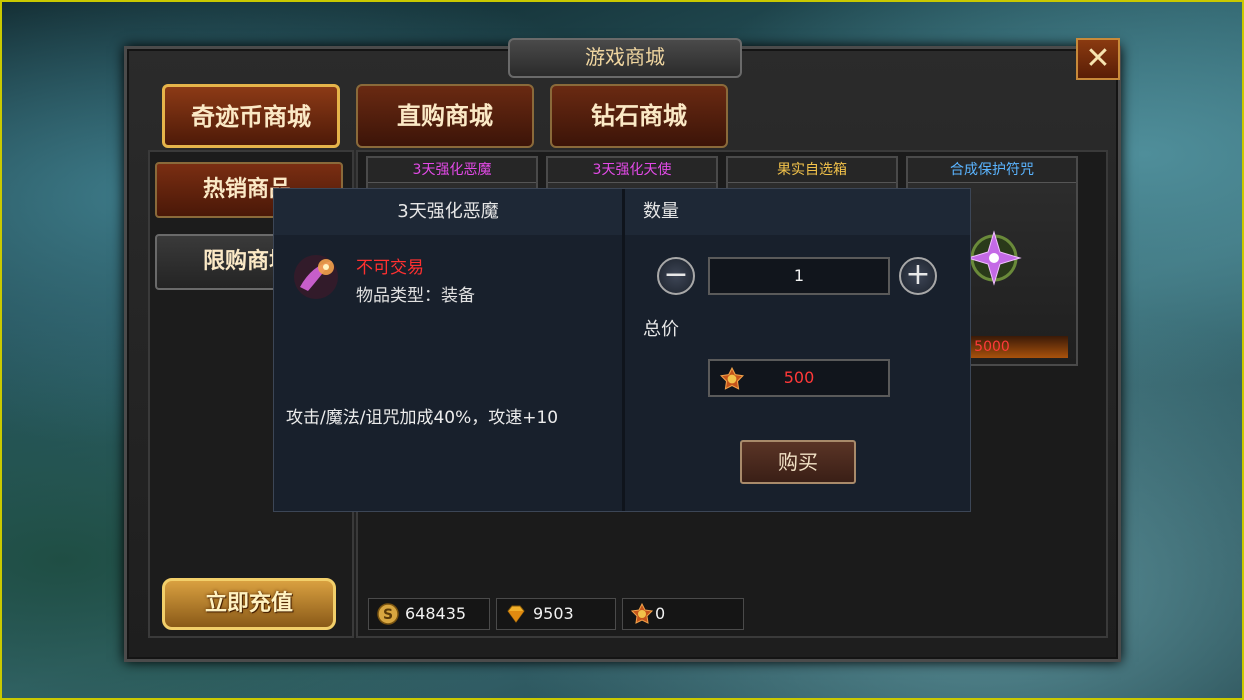 This screenshot has width=1244, height=700. I want to click on minus-icon: −, so click(676, 274).